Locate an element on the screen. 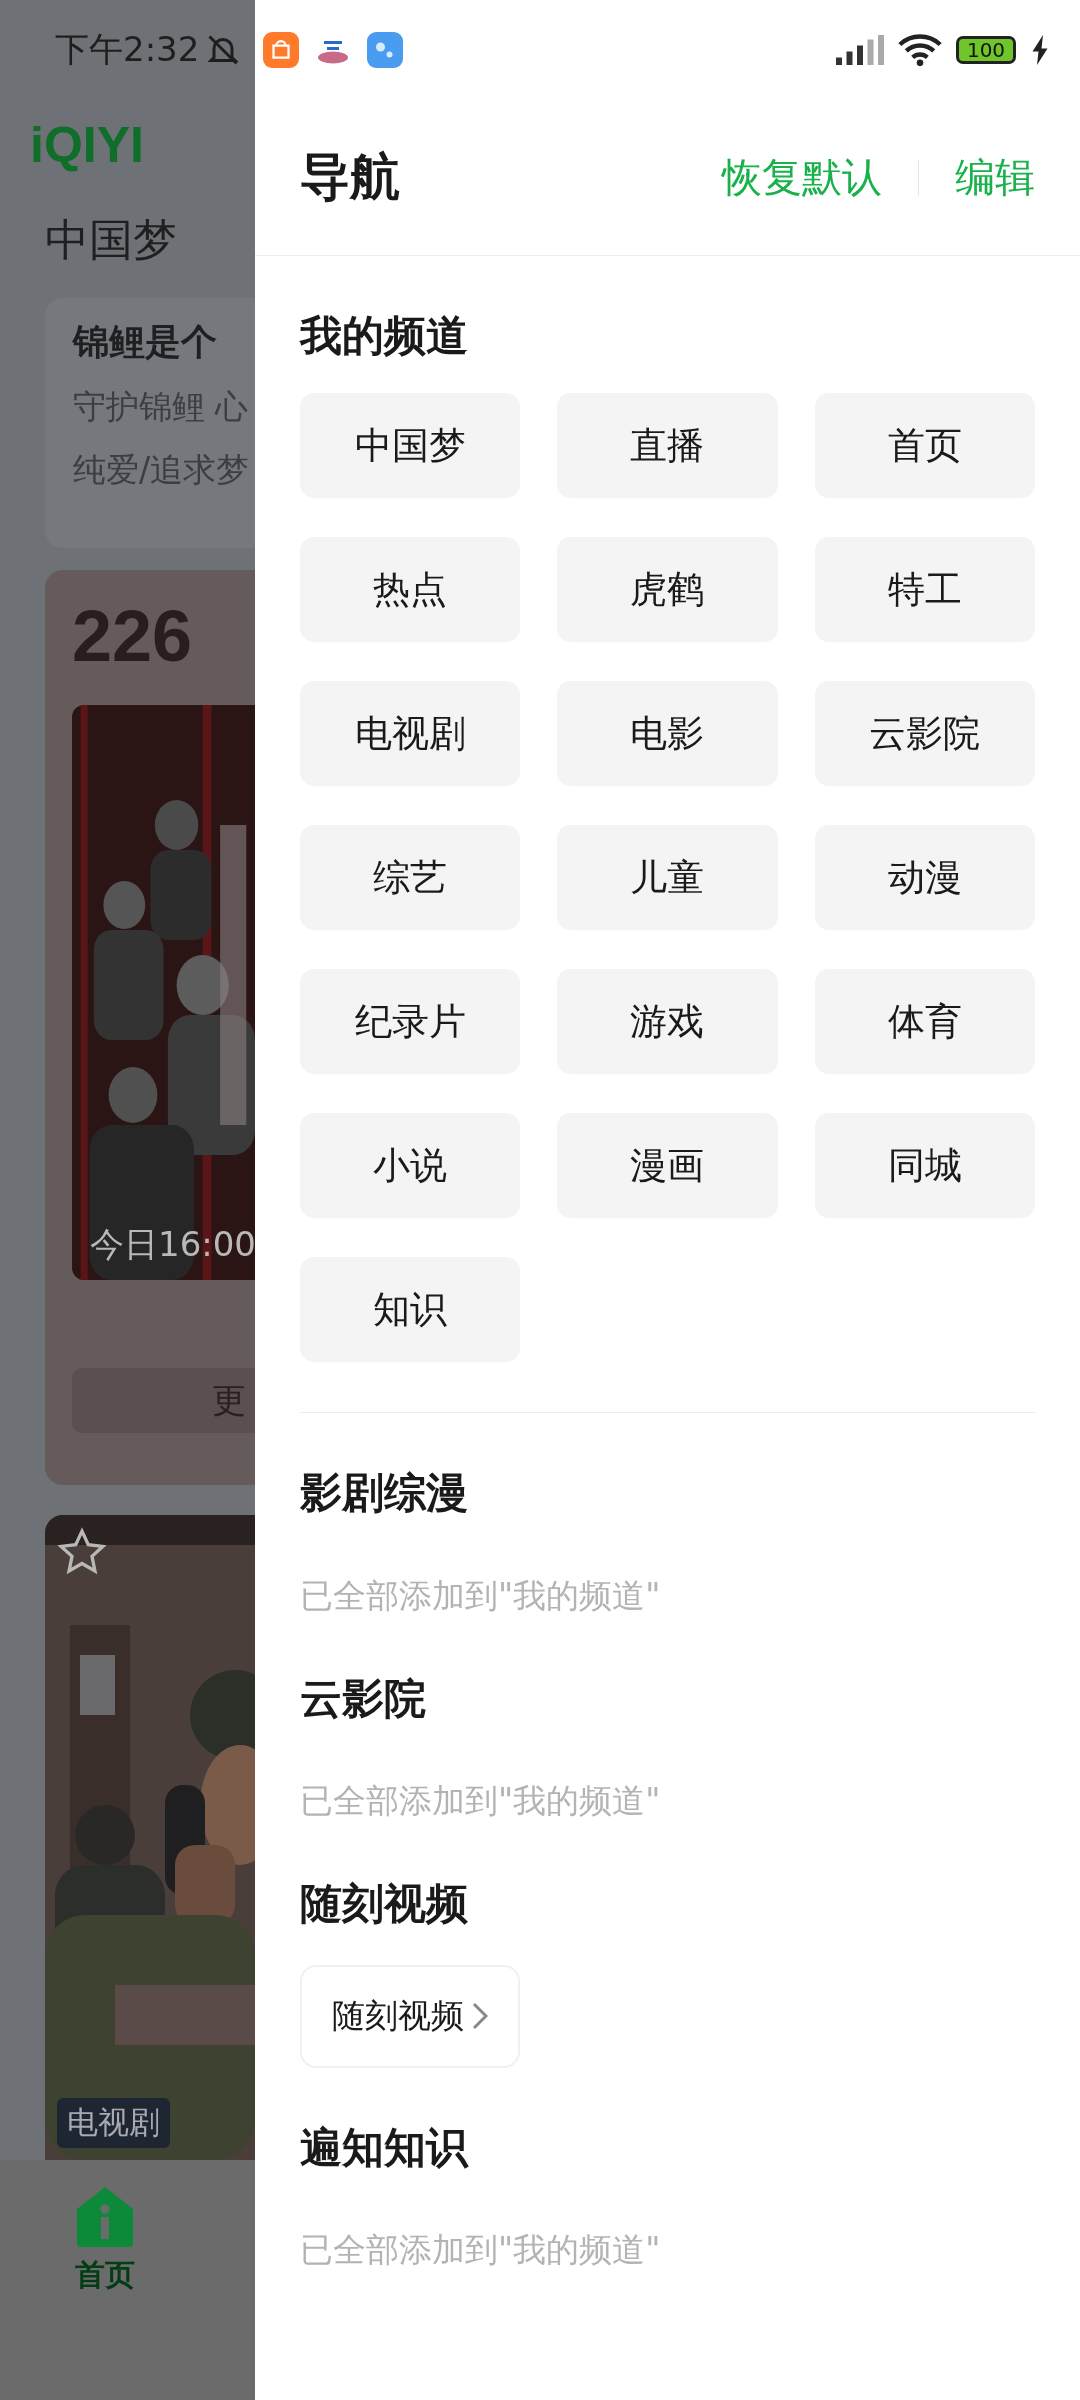  channel-chip: 中国梦 is located at coordinates (410, 446).